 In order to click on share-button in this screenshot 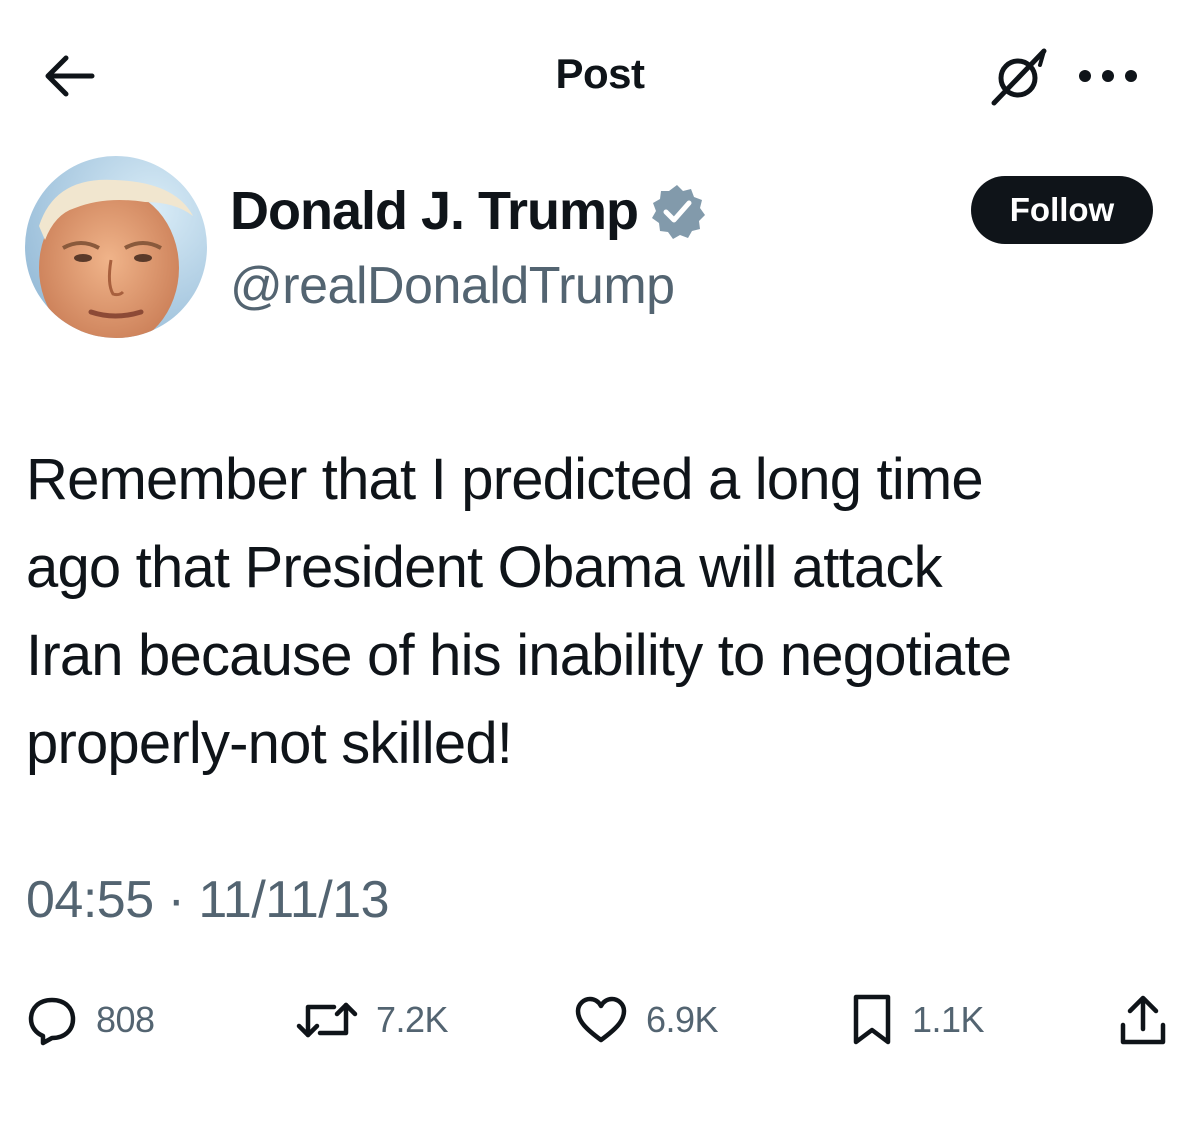, I will do `click(1143, 1020)`.